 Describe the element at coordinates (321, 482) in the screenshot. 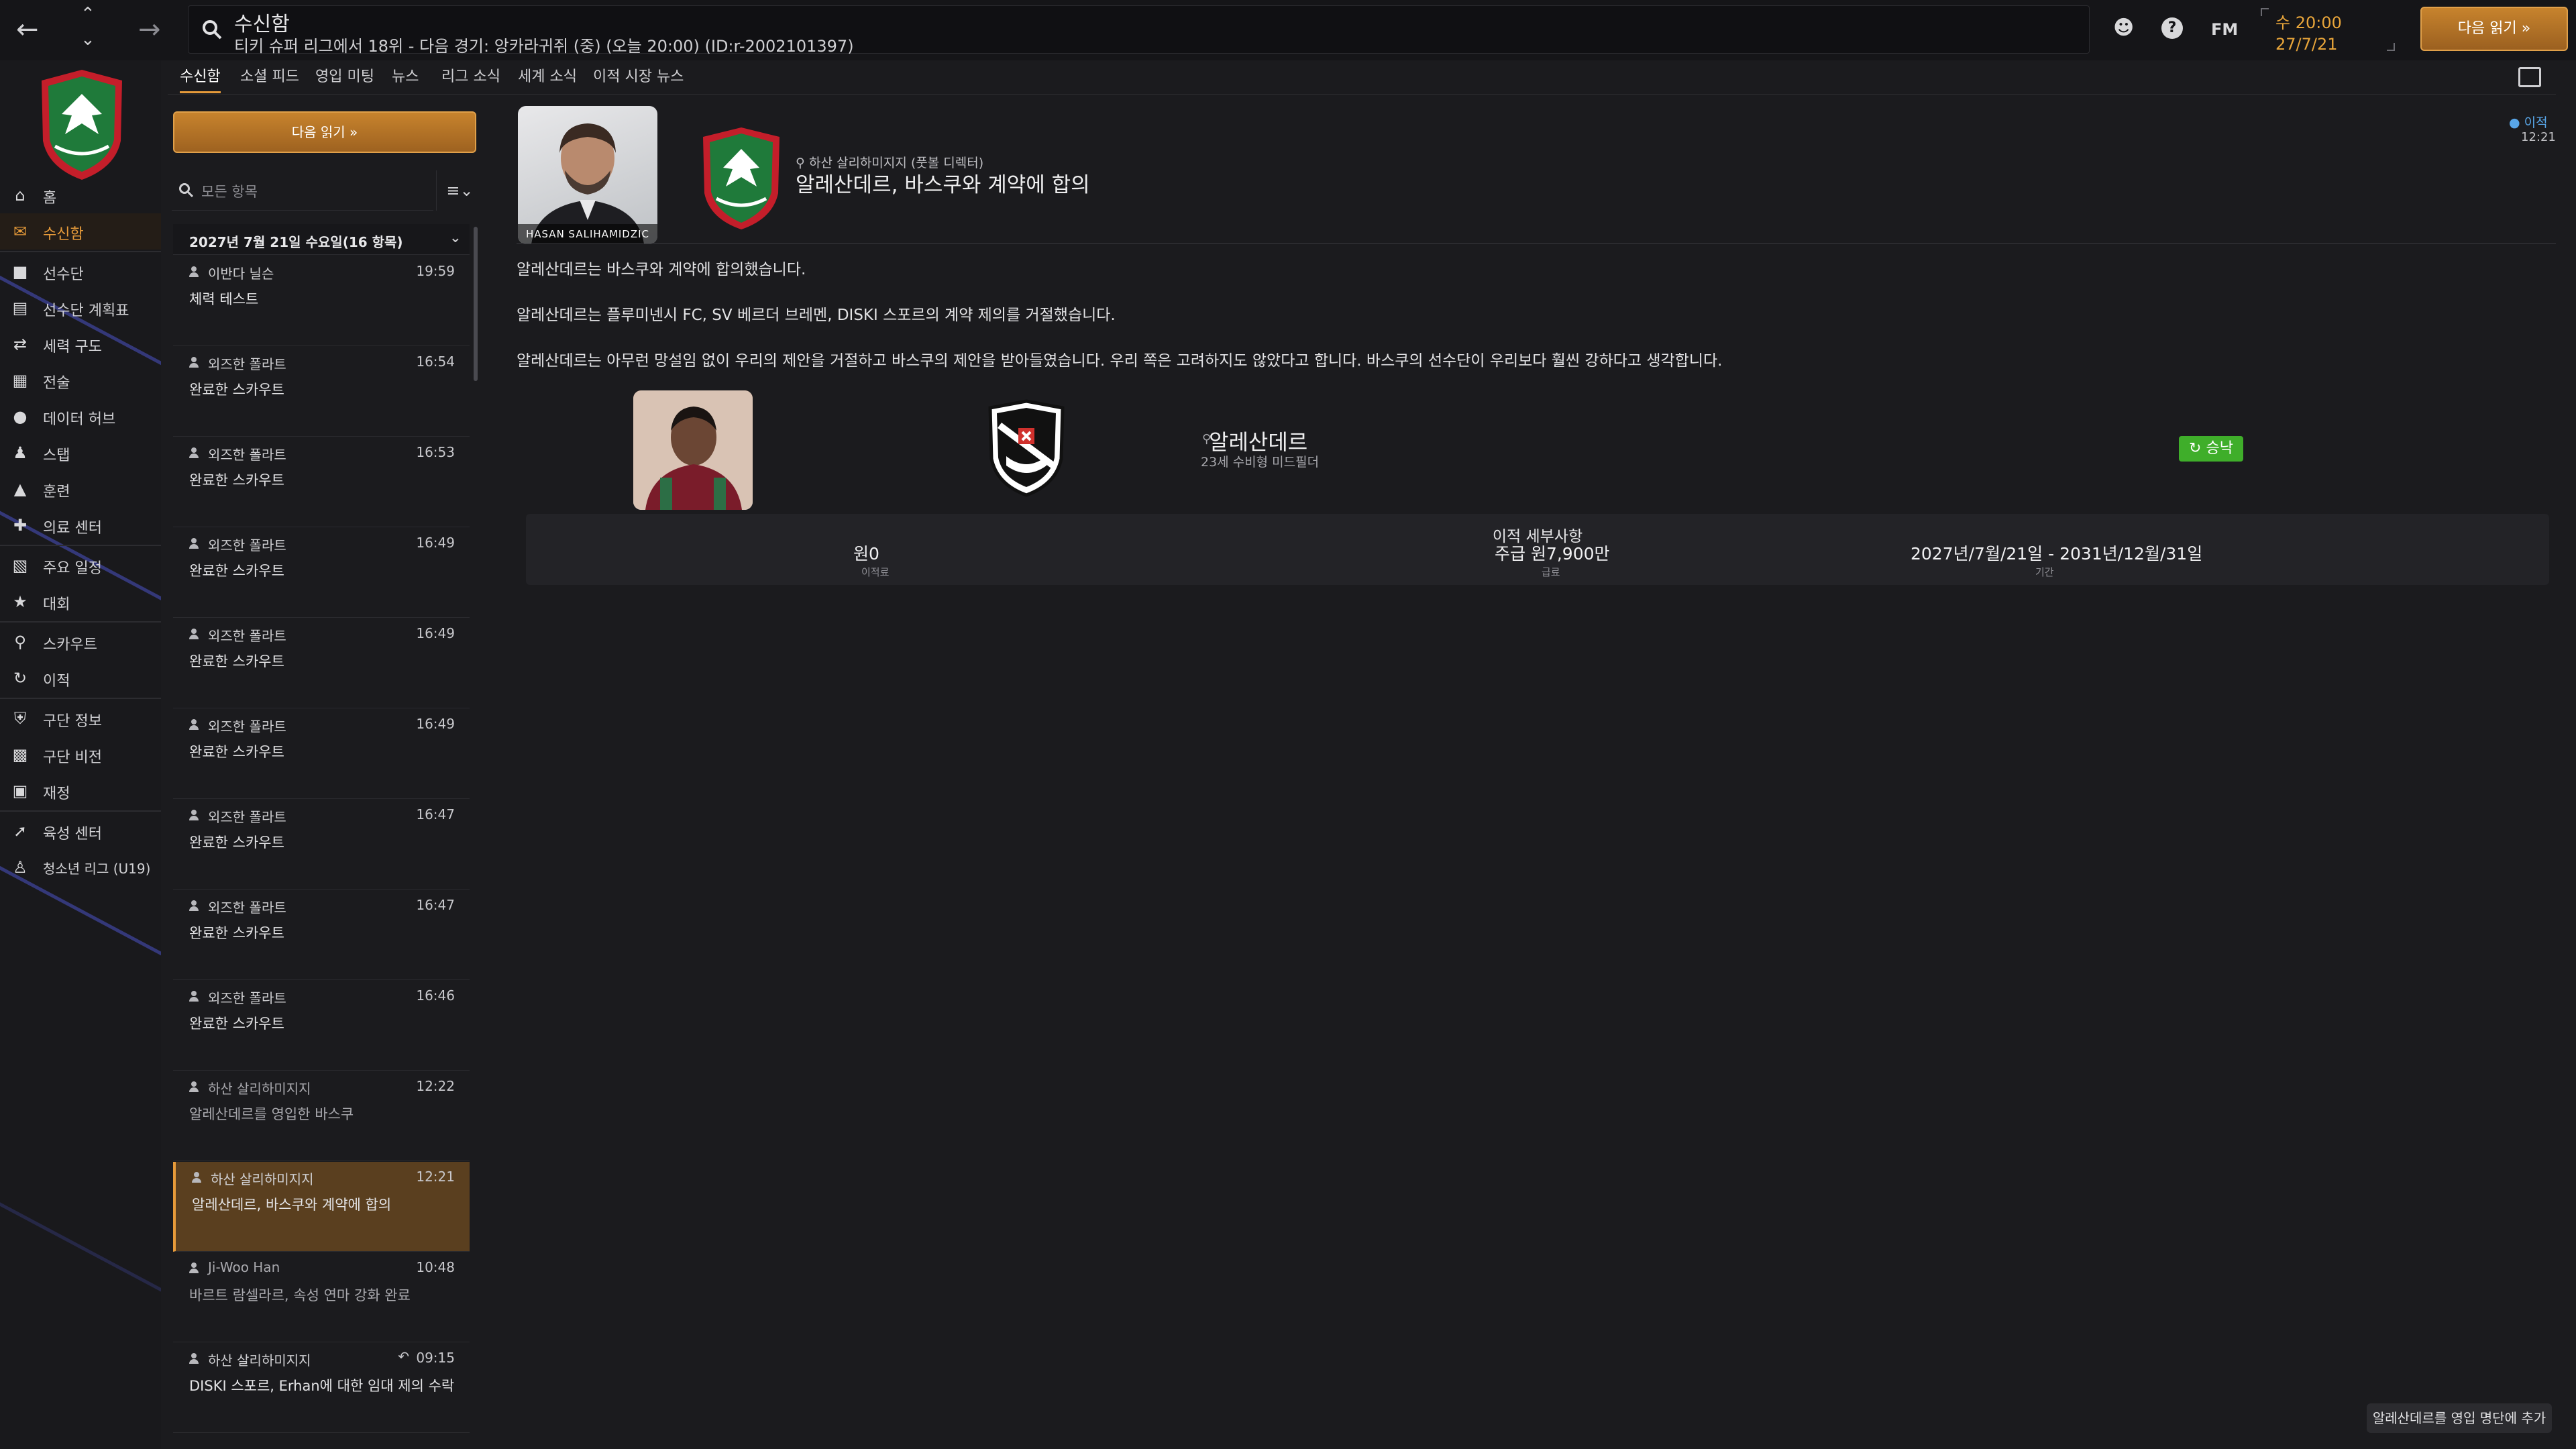

I see `inbox-message: 외즈한 폴라트 16:53 완료한 스카우트` at that location.